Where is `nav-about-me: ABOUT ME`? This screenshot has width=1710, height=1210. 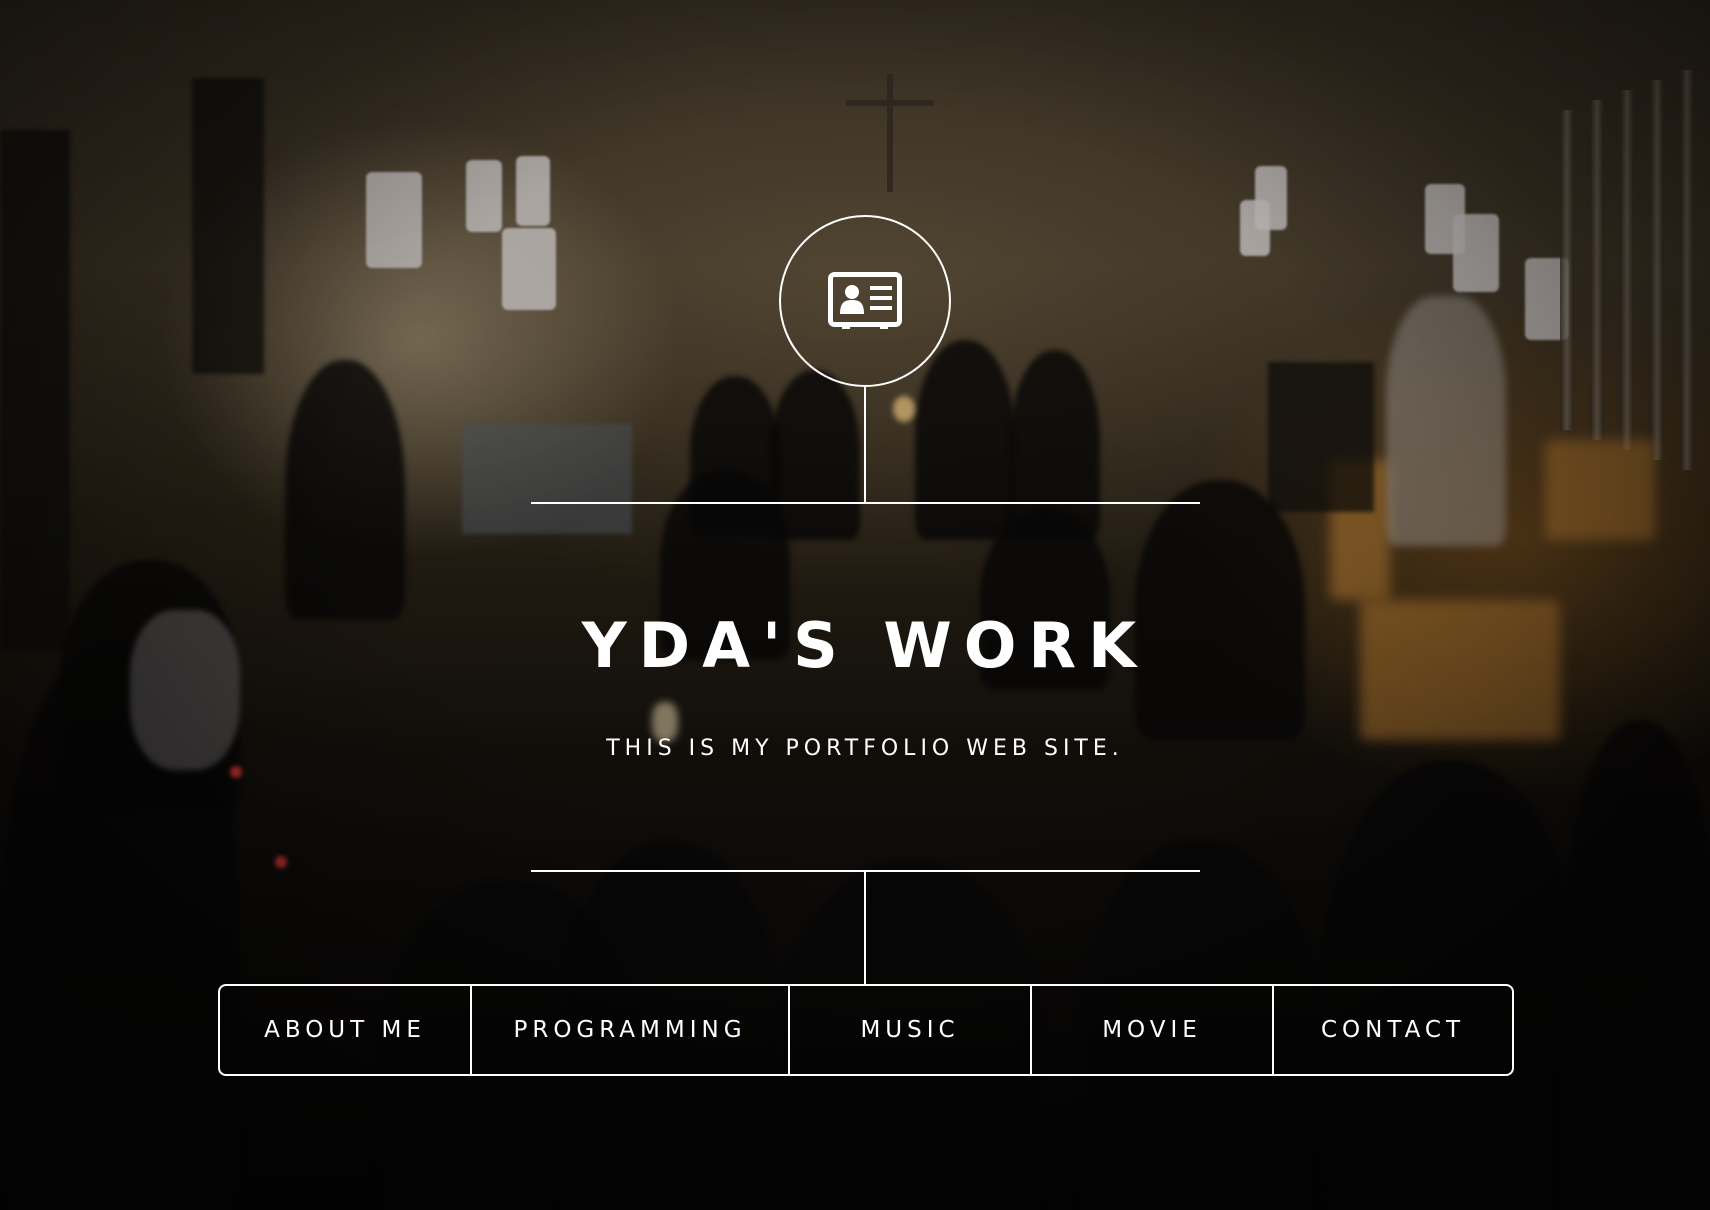 nav-about-me: ABOUT ME is located at coordinates (345, 1030).